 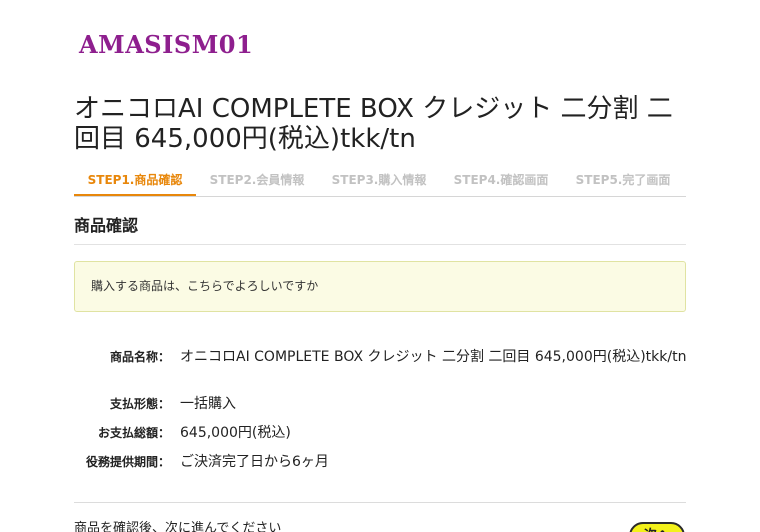 What do you see at coordinates (380, 228) in the screenshot?
I see `section-title: 商品確認` at bounding box center [380, 228].